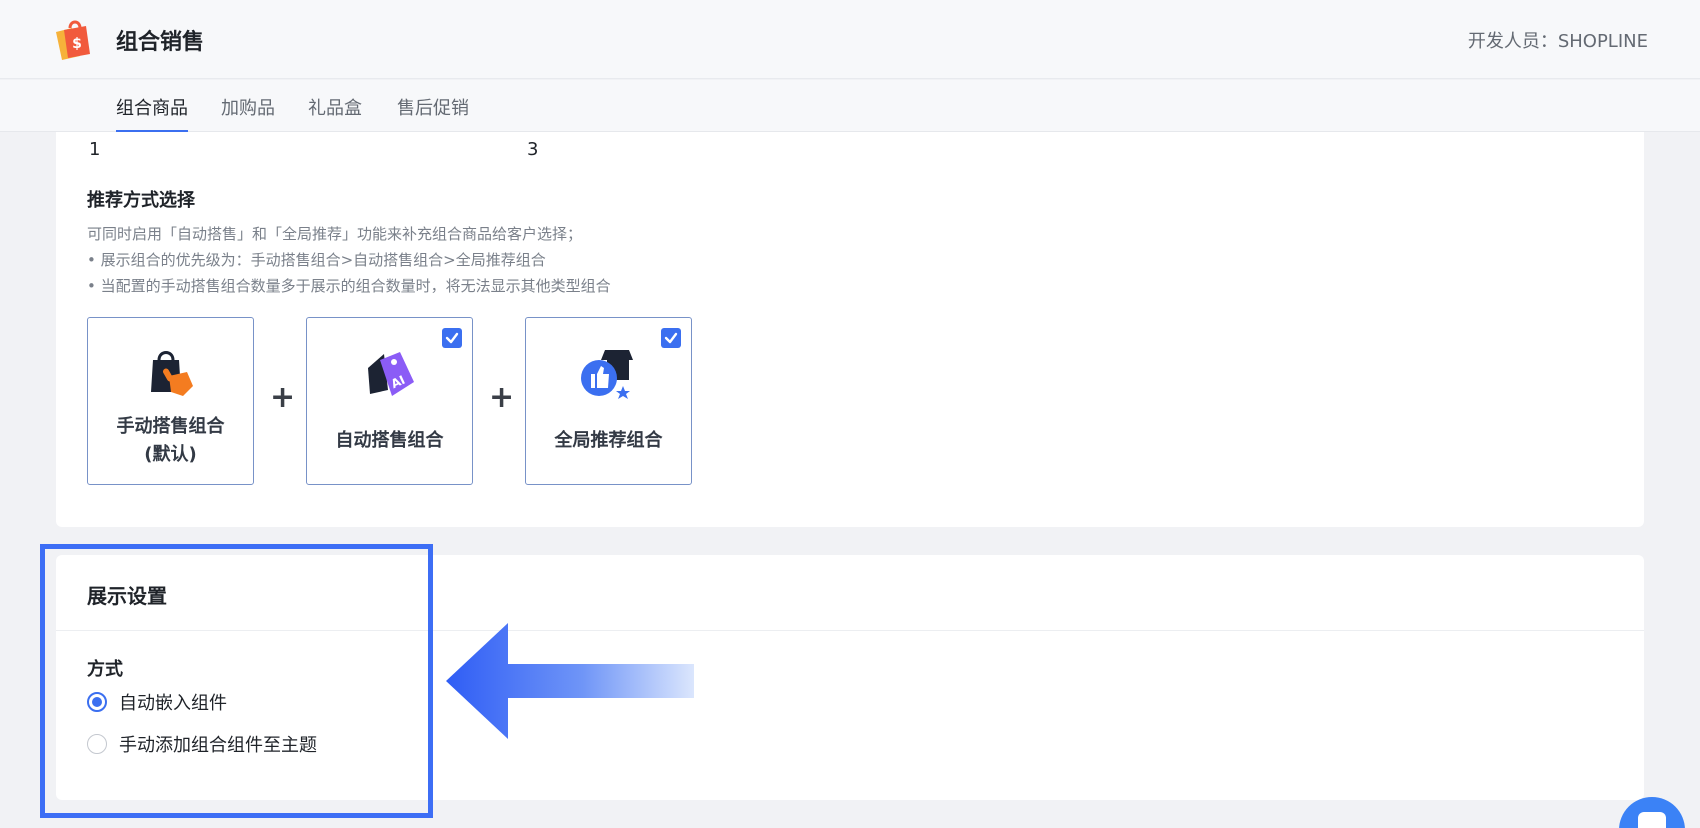  I want to click on app-logo-icon: $, so click(73, 40).